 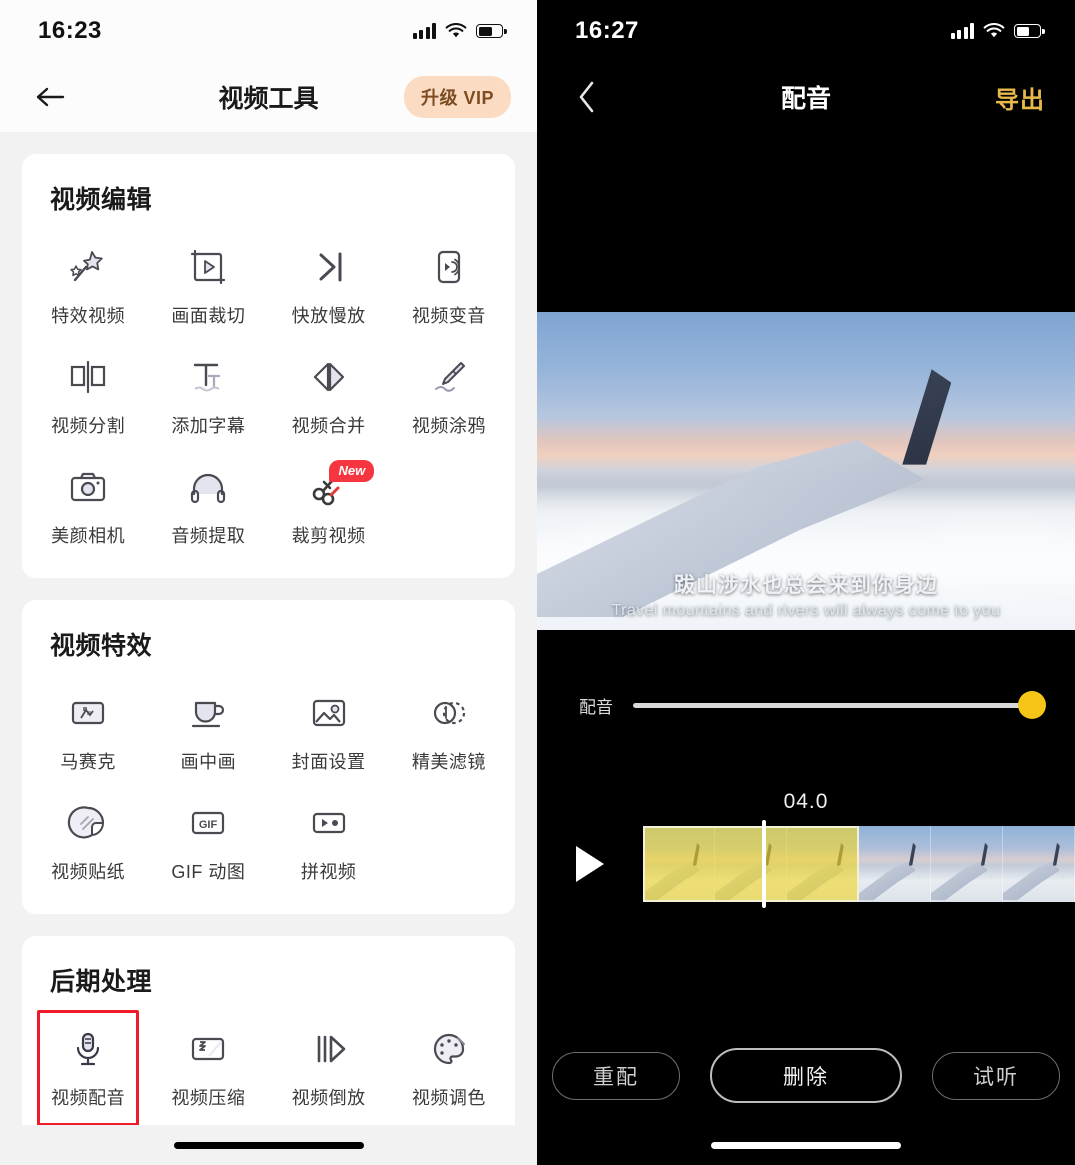 What do you see at coordinates (88, 1049) in the screenshot?
I see `microphone-icon` at bounding box center [88, 1049].